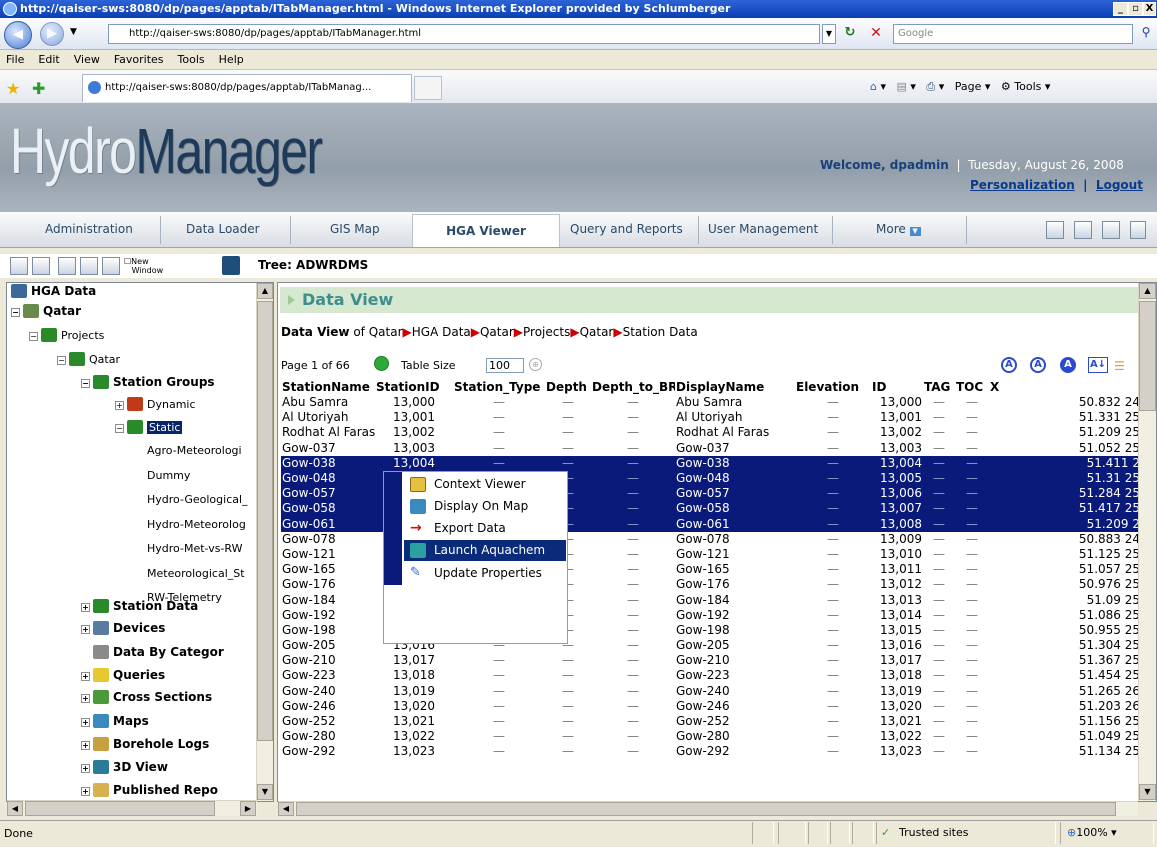  What do you see at coordinates (38, 88) in the screenshot?
I see `add-favorite-icon: ✚` at bounding box center [38, 88].